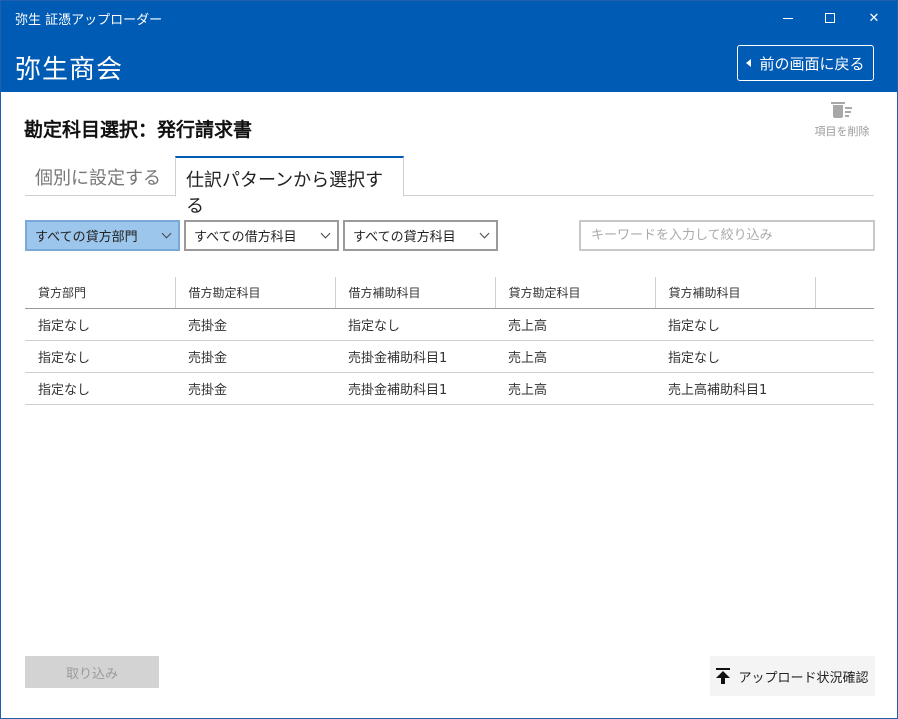  What do you see at coordinates (449, 186) in the screenshot?
I see `tab-bar: 個別に設定する 仕訳パターンから選択する` at bounding box center [449, 186].